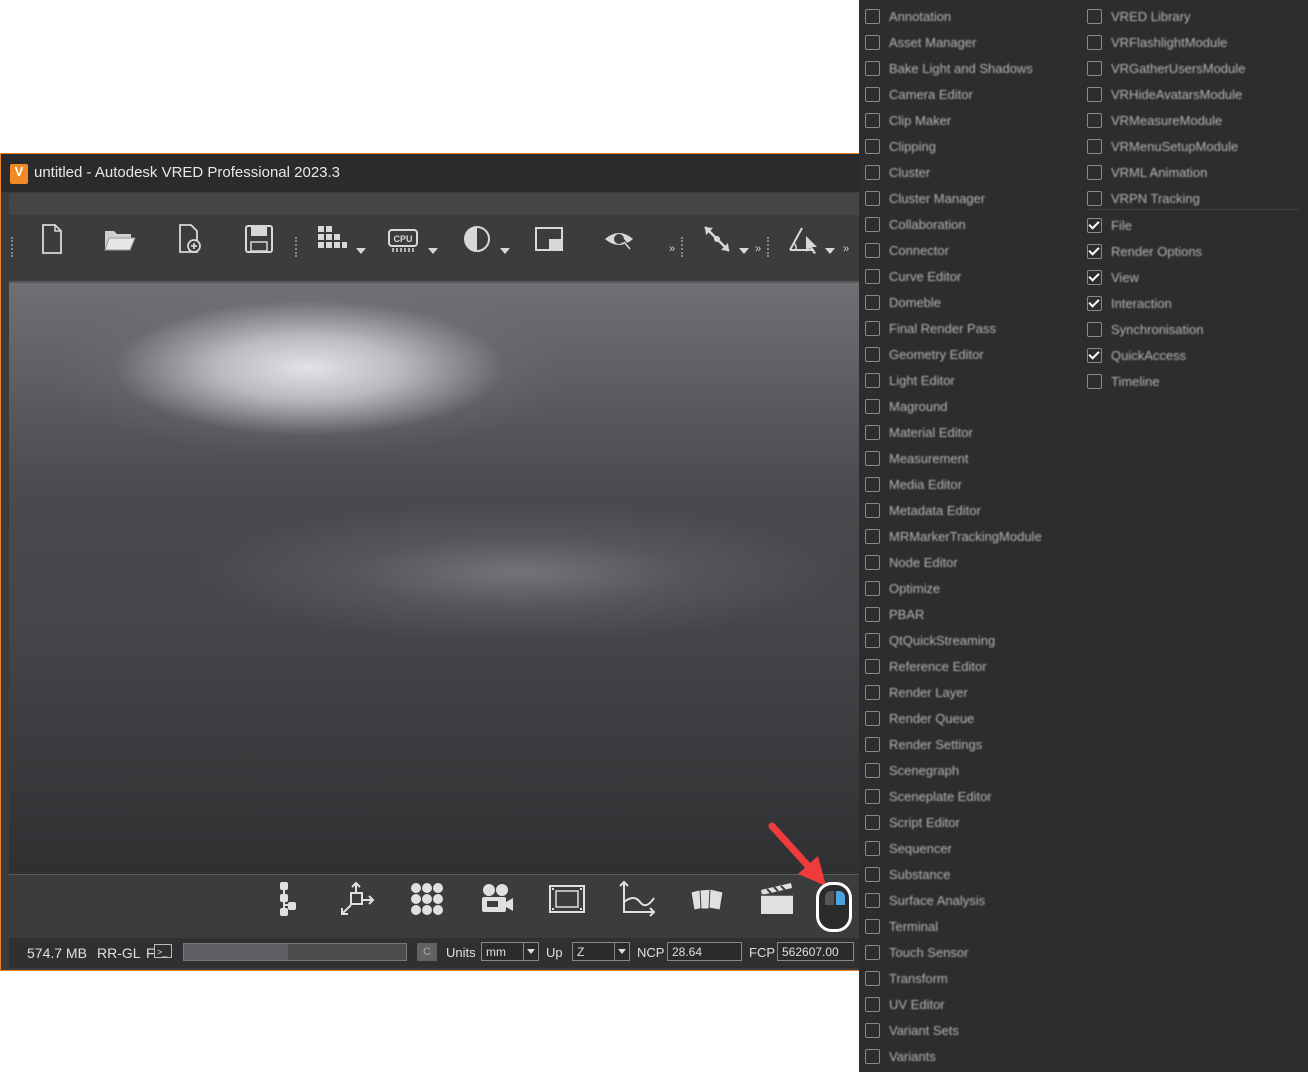  I want to click on menu-item: Sequencer, so click(908, 848).